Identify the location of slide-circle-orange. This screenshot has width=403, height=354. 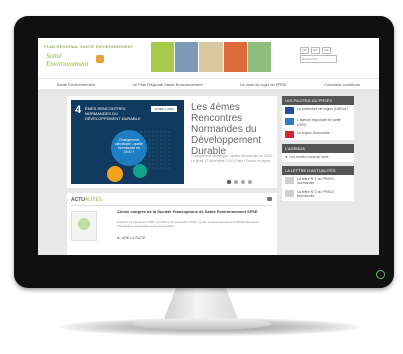
(115, 174).